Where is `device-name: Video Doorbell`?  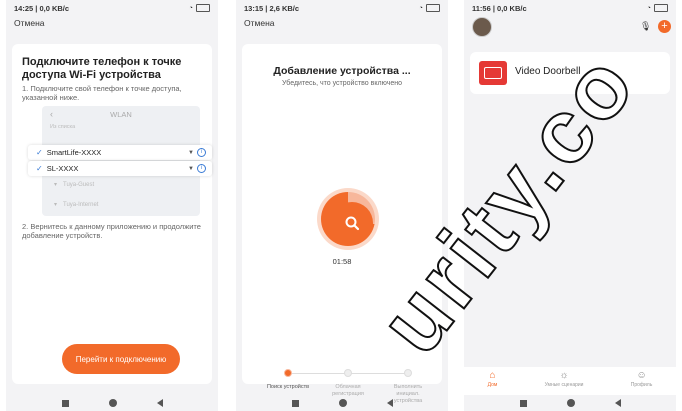
device-name: Video Doorbell is located at coordinates (548, 71).